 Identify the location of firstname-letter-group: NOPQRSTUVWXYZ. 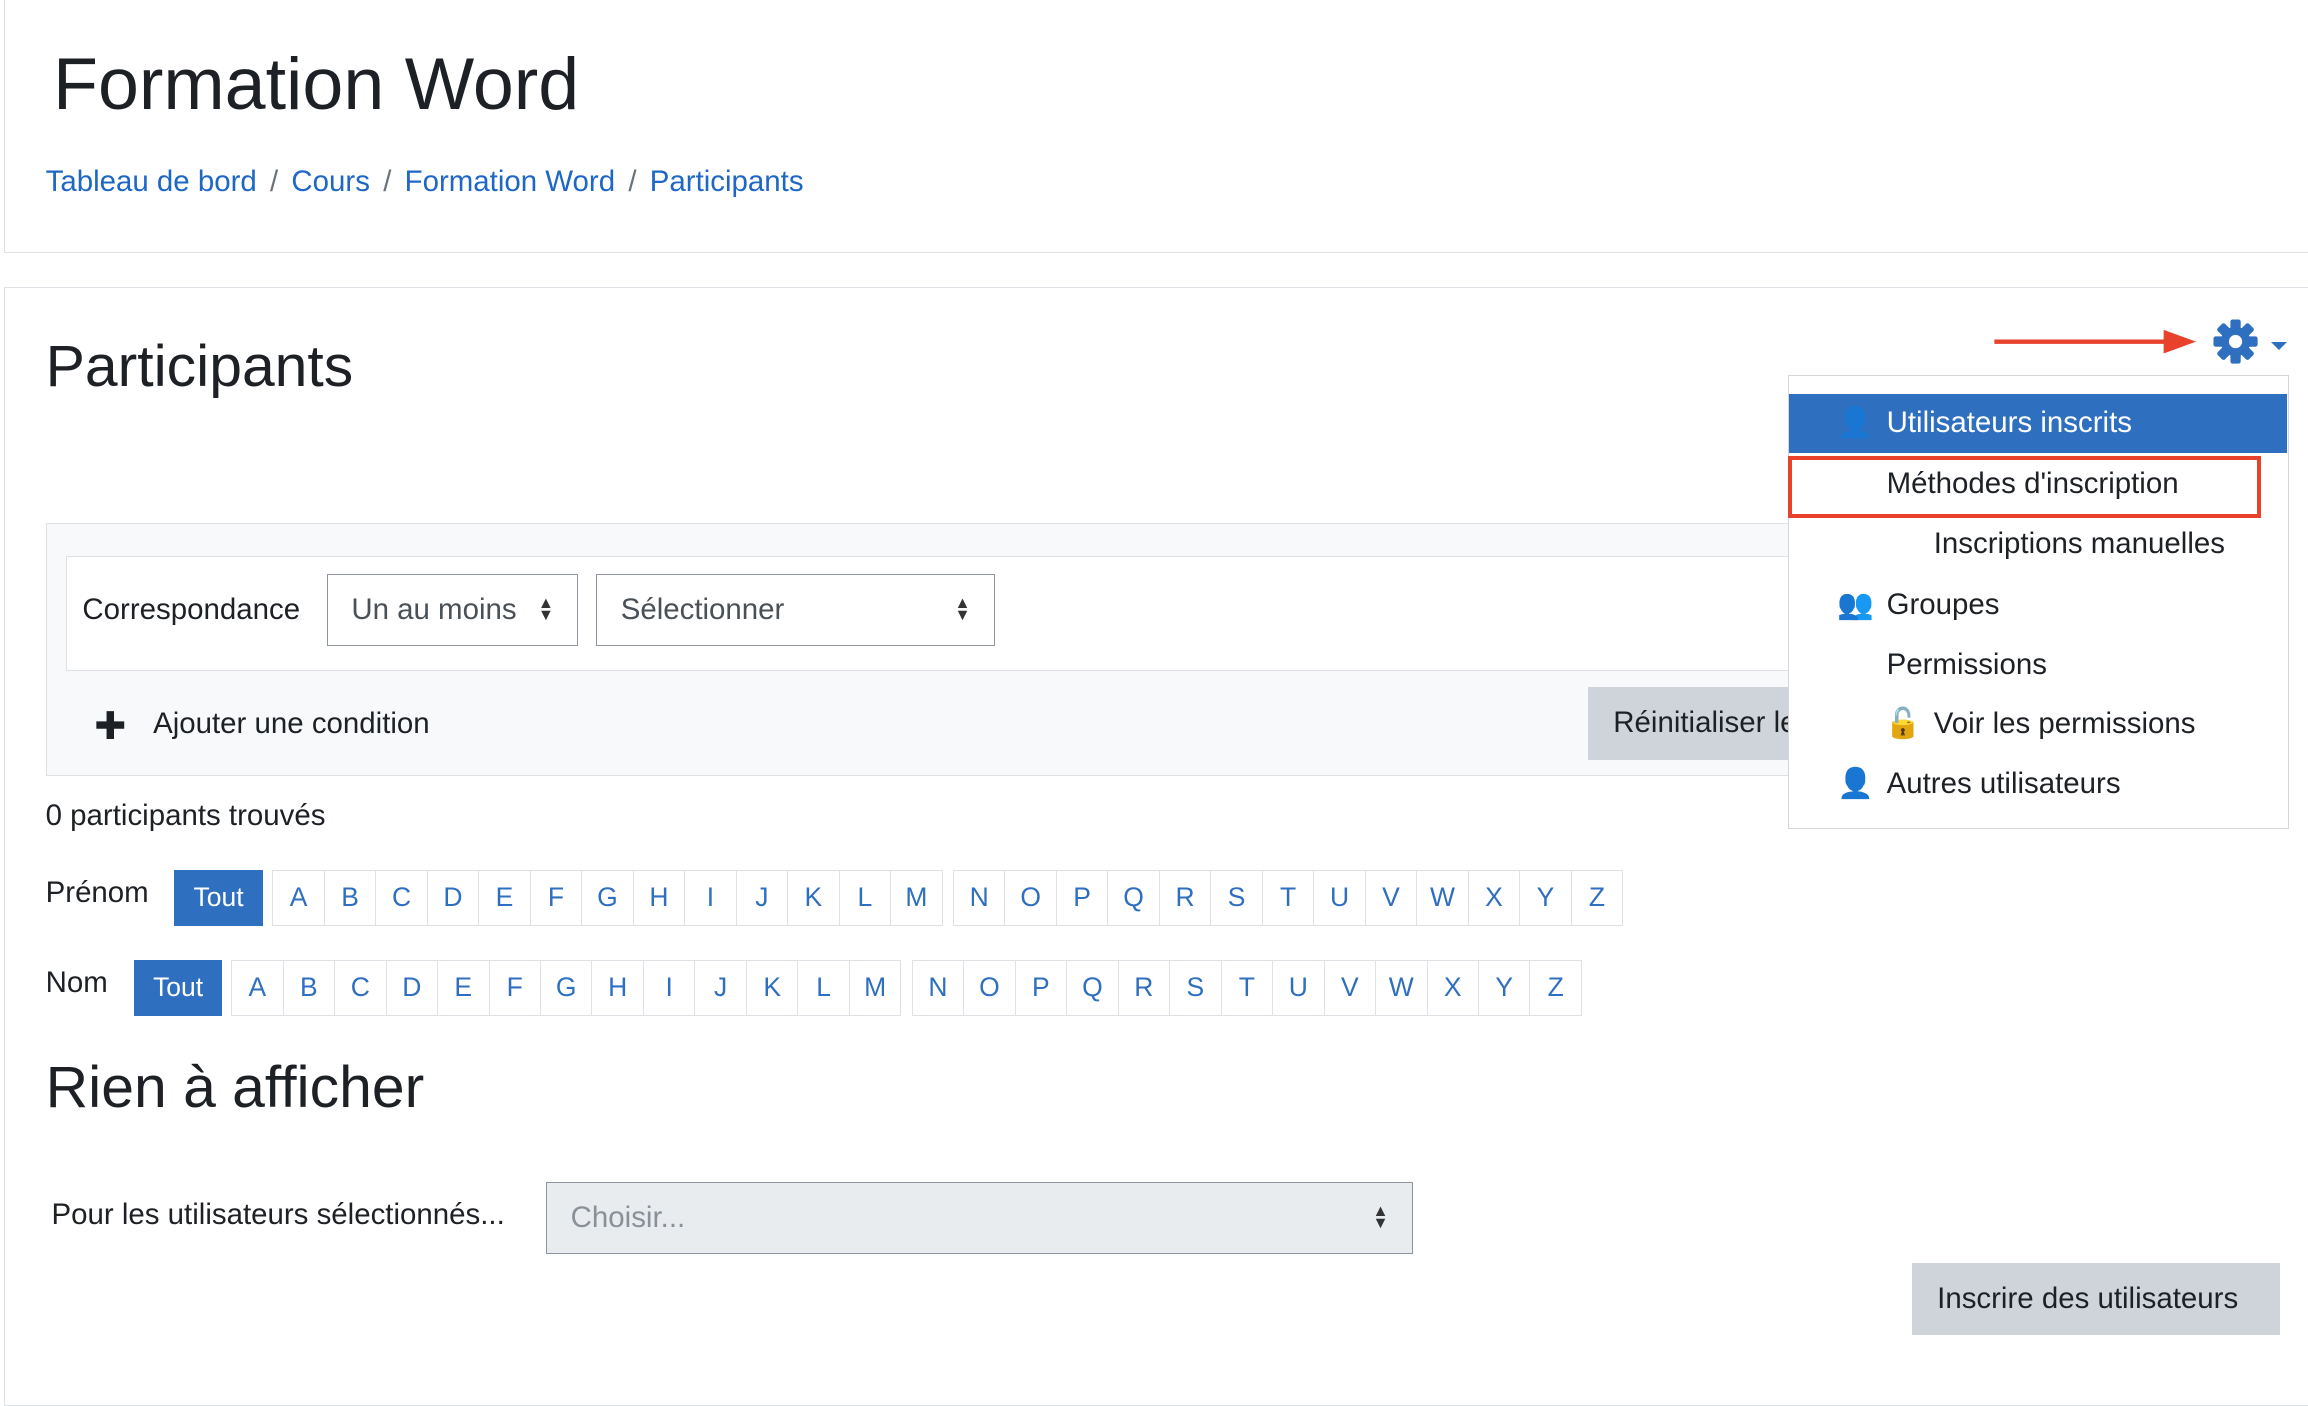
(1288, 897).